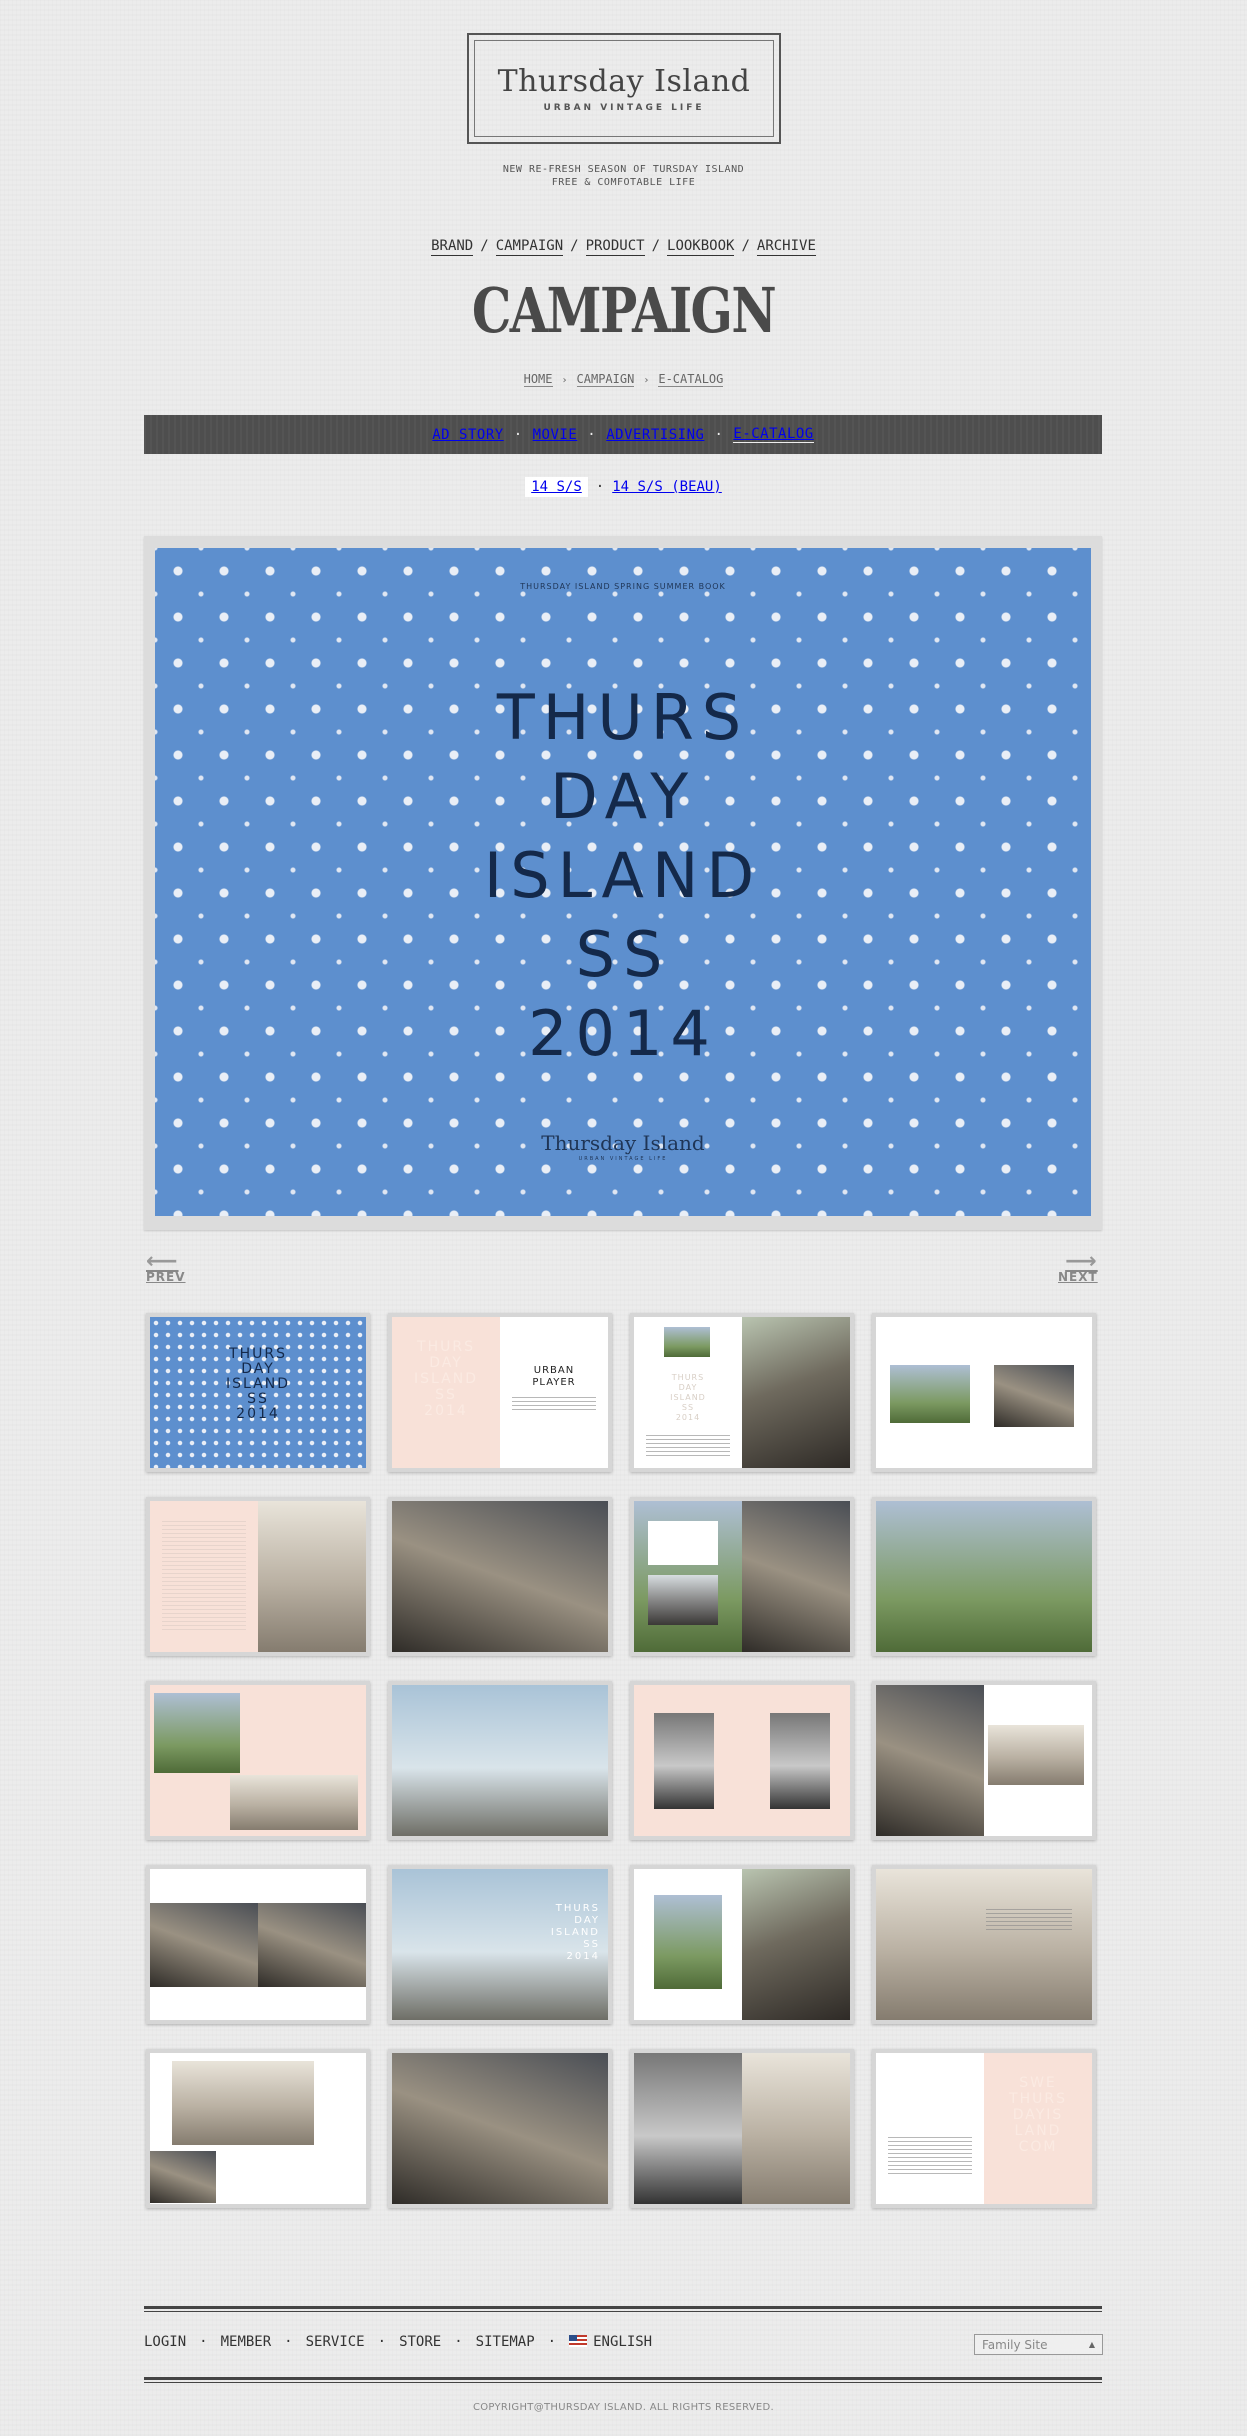 This screenshot has width=1247, height=2436. I want to click on catalog-thumbnail: THURS DAY ISLAND SS 2014 URBAN PLAYER, so click(500, 1392).